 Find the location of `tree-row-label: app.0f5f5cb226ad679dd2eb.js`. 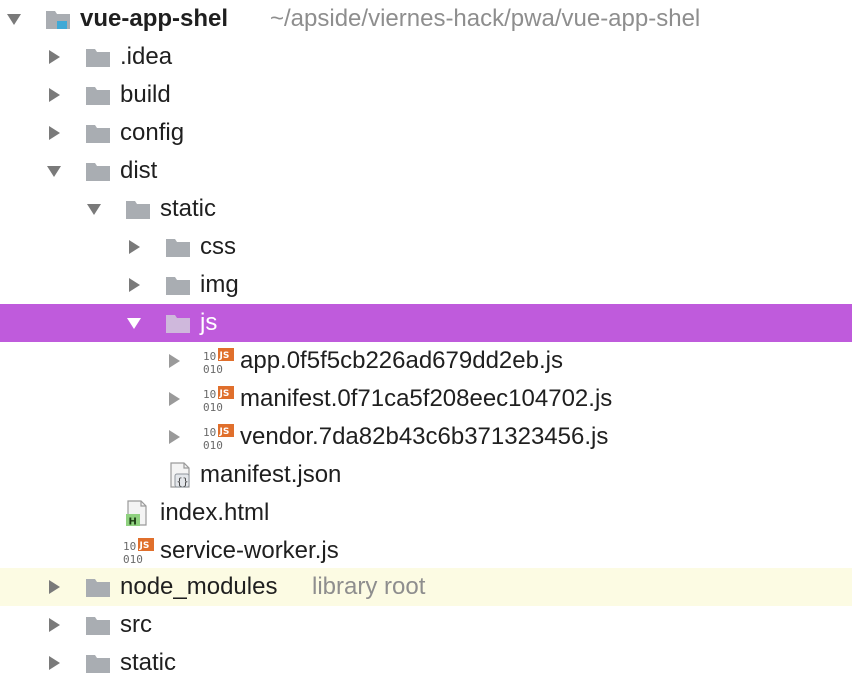

tree-row-label: app.0f5f5cb226ad679dd2eb.js is located at coordinates (401, 360).